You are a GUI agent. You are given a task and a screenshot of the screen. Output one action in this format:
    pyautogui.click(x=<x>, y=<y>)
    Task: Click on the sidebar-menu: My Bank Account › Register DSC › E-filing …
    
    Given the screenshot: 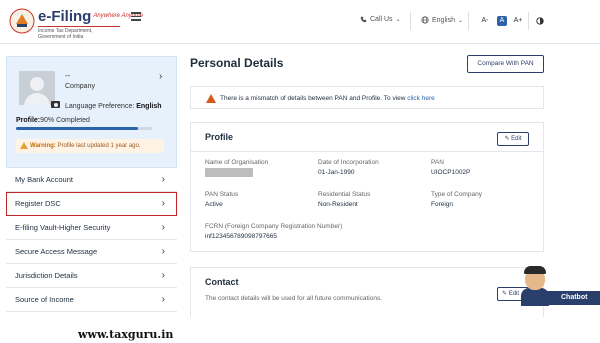 What is the action you would take?
    pyautogui.click(x=91, y=240)
    